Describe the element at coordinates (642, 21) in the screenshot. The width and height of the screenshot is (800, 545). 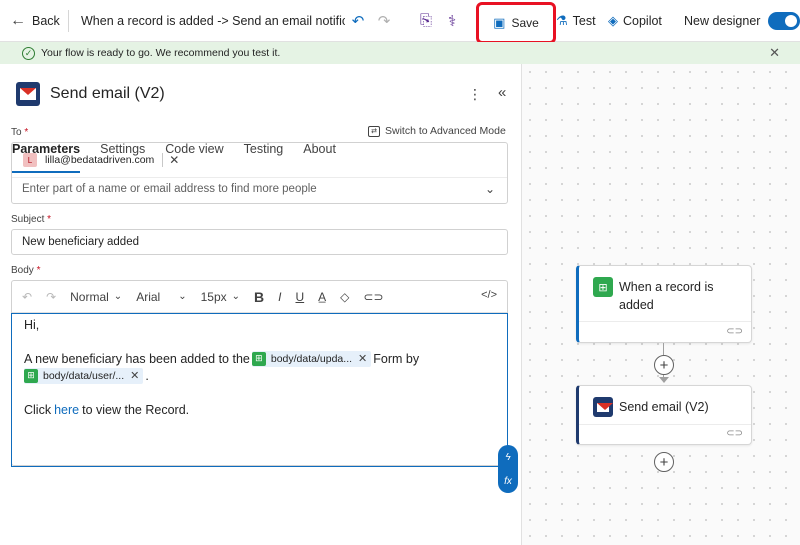
I see `copilot-label: Copilot` at that location.